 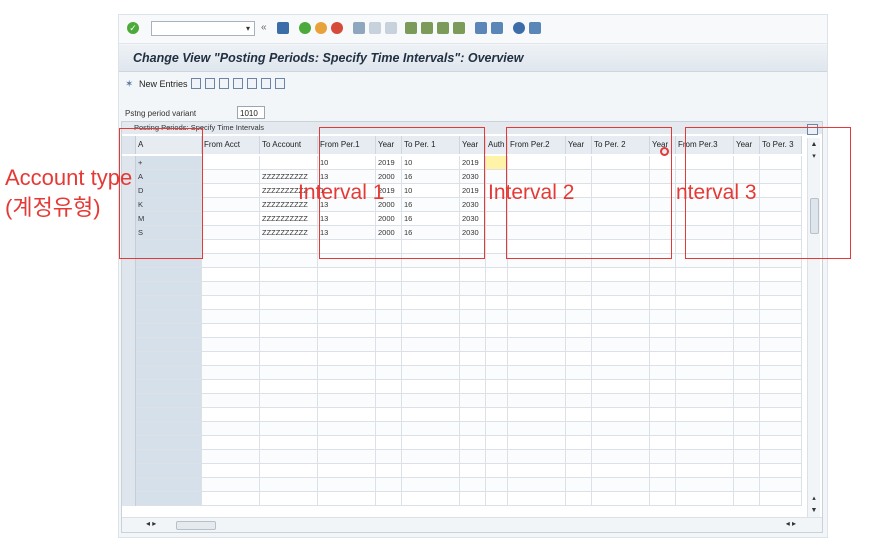 I want to click on find-next-icon, so click(x=391, y=28).